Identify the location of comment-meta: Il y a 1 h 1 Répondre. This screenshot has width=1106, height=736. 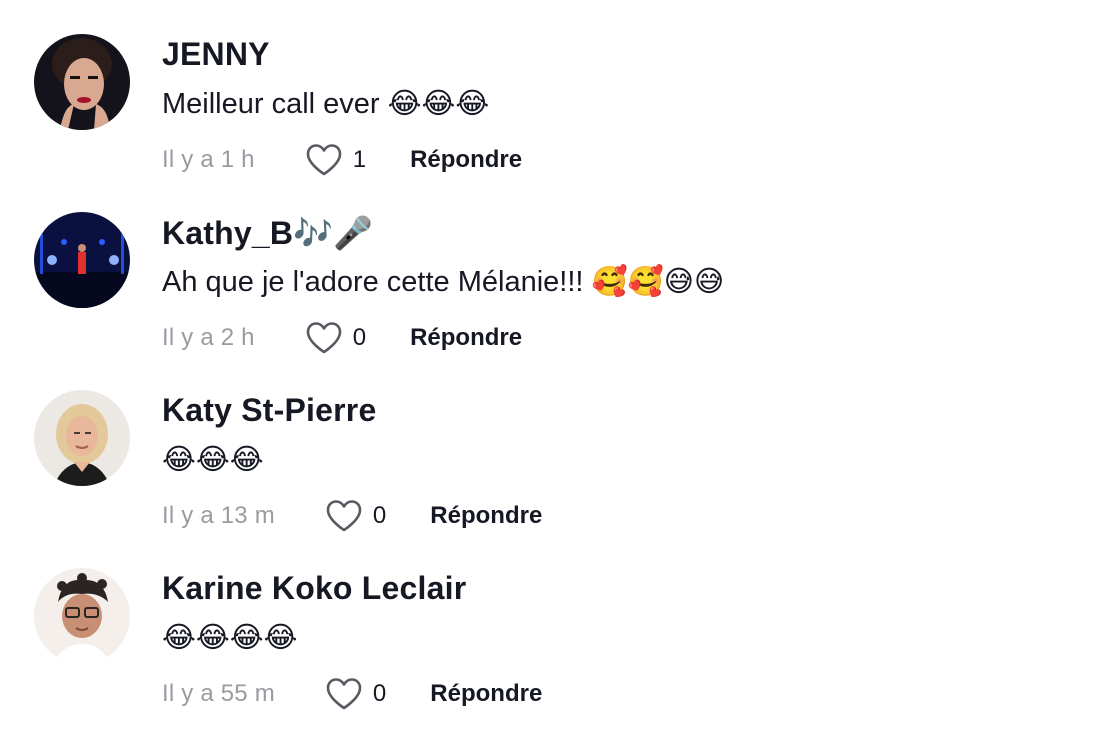
(342, 160).